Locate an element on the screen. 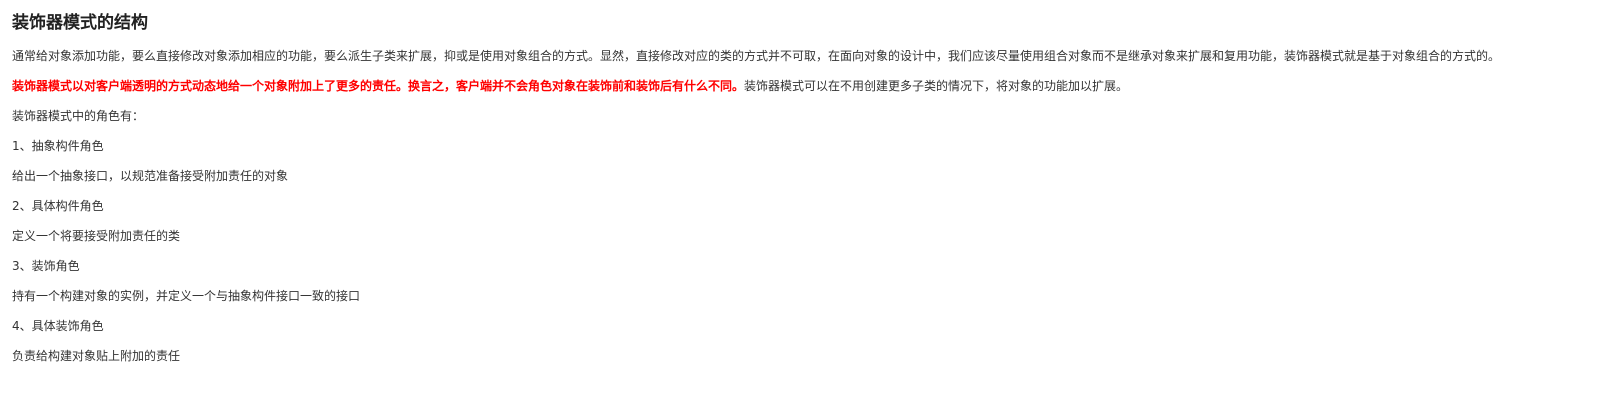  section-title: 装饰器模式的结构 is located at coordinates (80, 23).